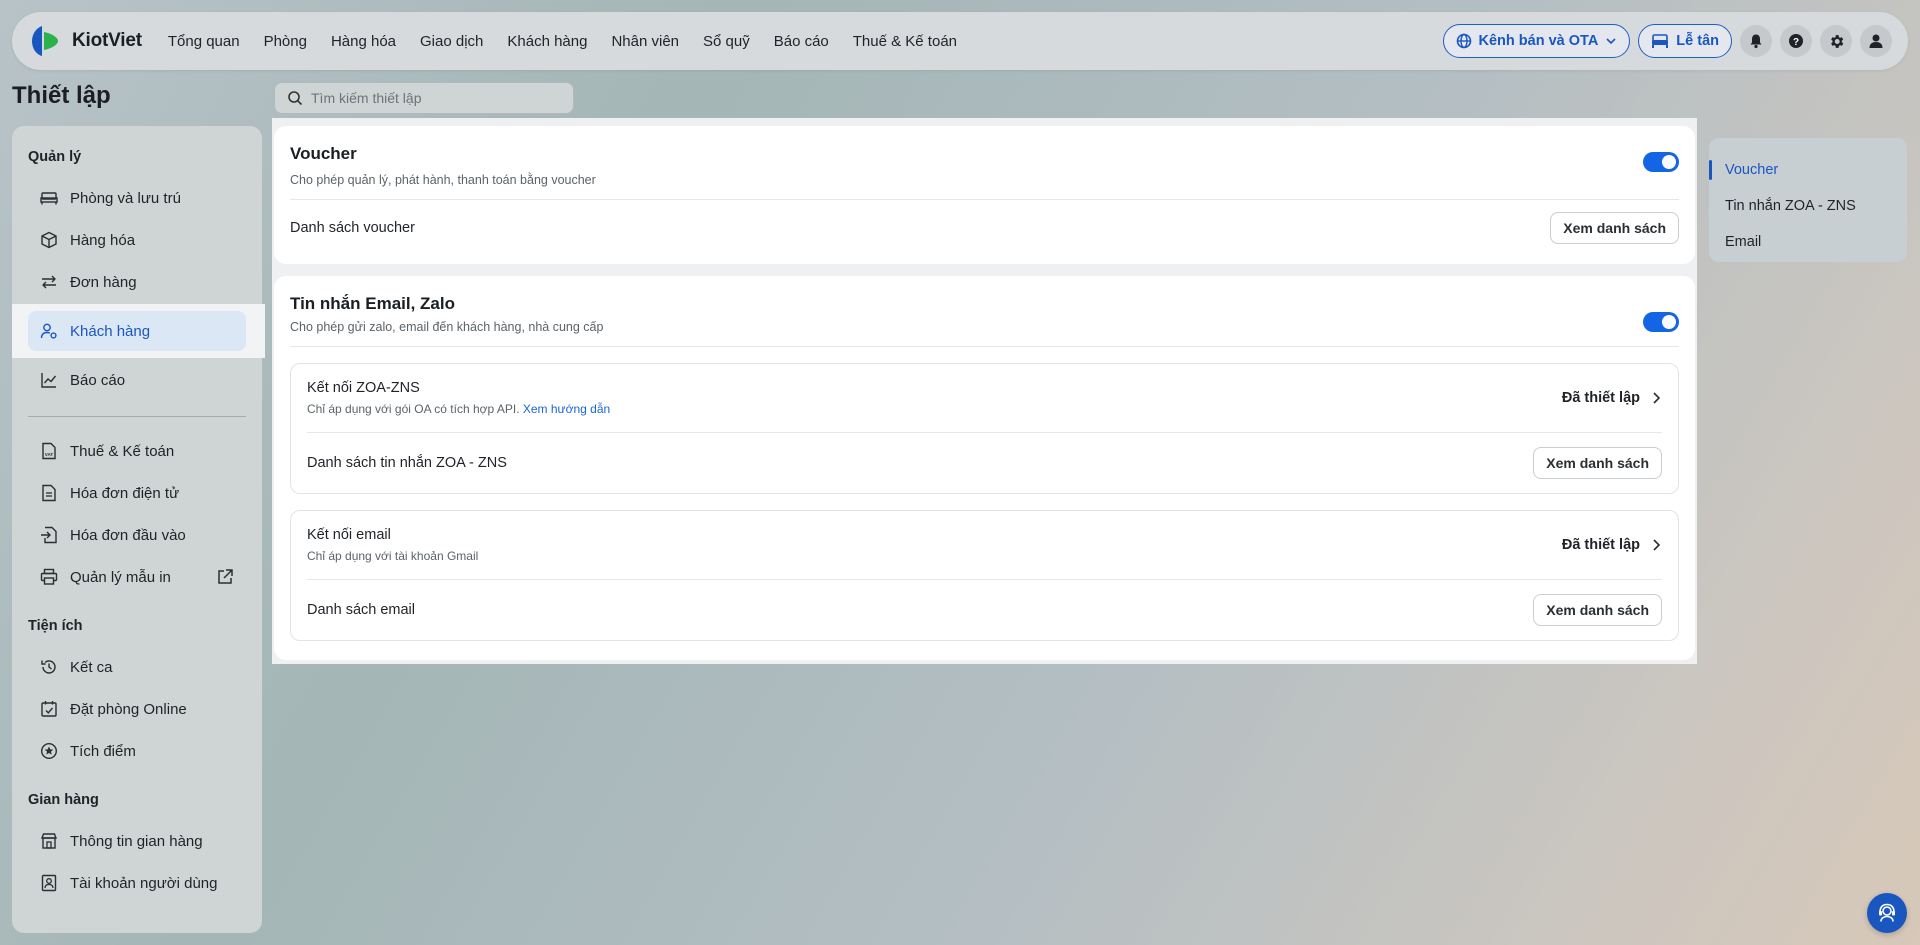 This screenshot has height=945, width=1920. I want to click on sidebar-item-thue-ke-toan: VAT Thuế & Kế toán, so click(137, 451).